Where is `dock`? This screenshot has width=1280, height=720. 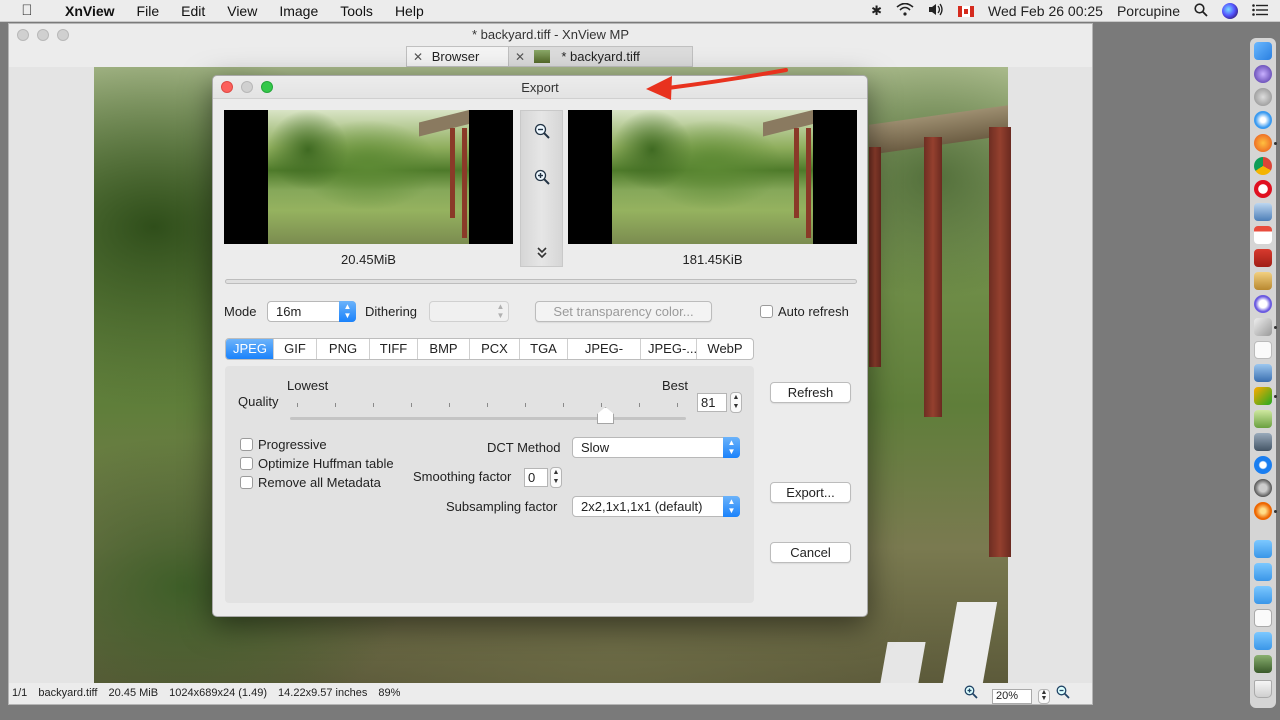 dock is located at coordinates (1263, 373).